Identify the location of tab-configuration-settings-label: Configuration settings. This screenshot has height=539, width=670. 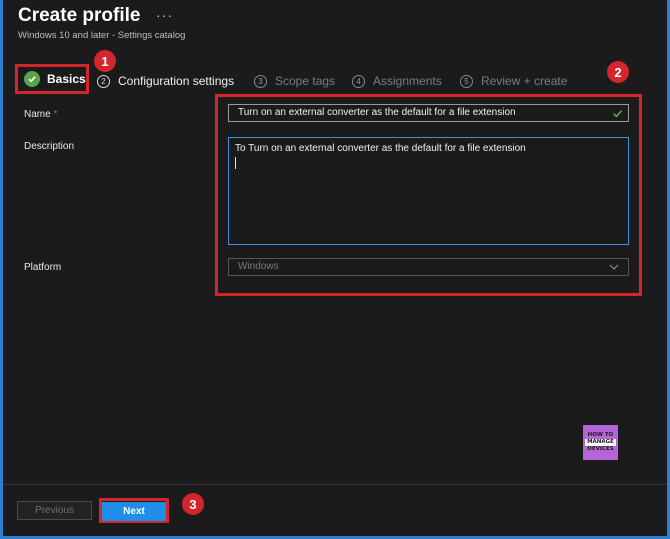
(176, 81).